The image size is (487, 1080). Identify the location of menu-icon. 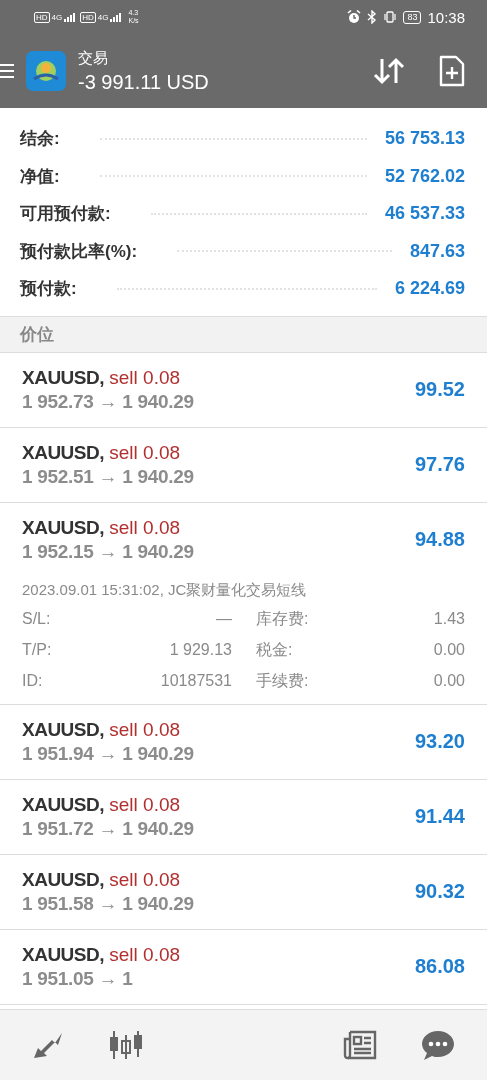
(8, 71).